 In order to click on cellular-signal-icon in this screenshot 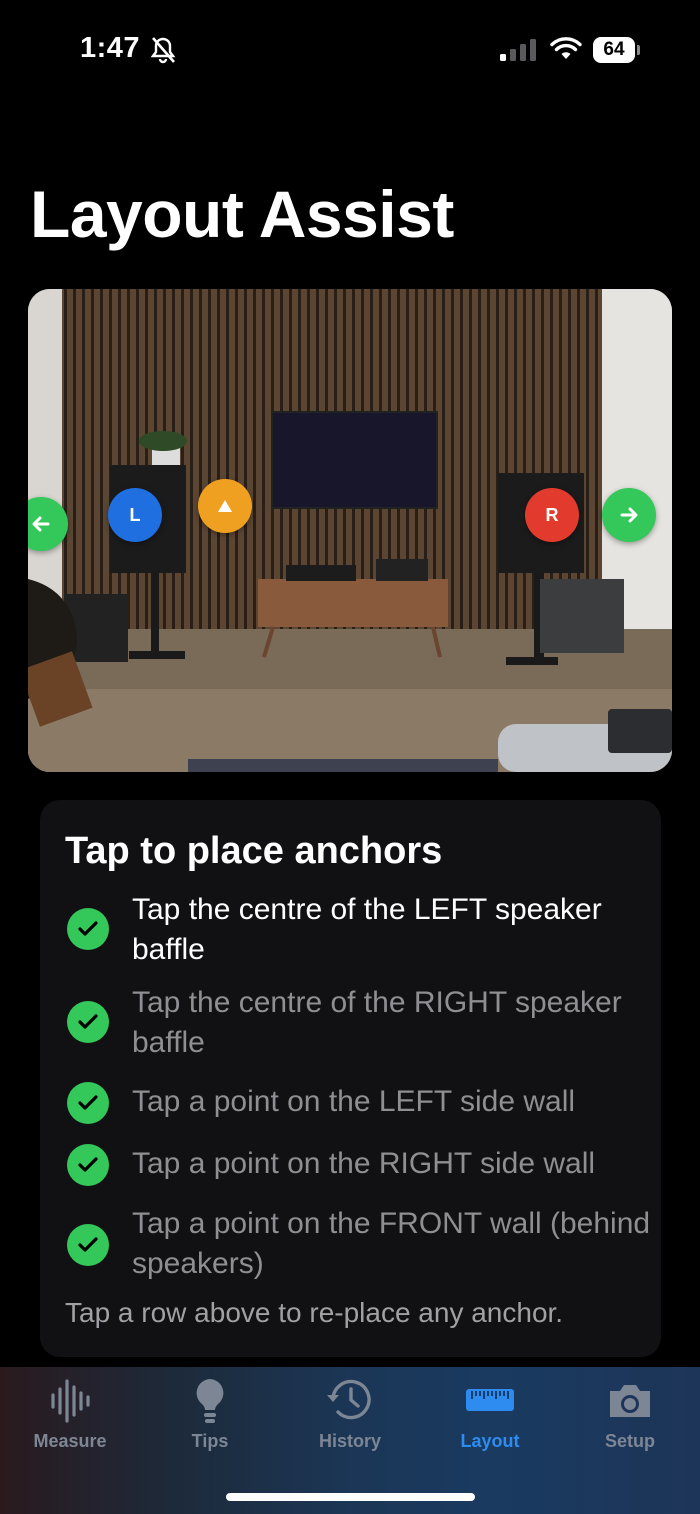, I will do `click(518, 50)`.